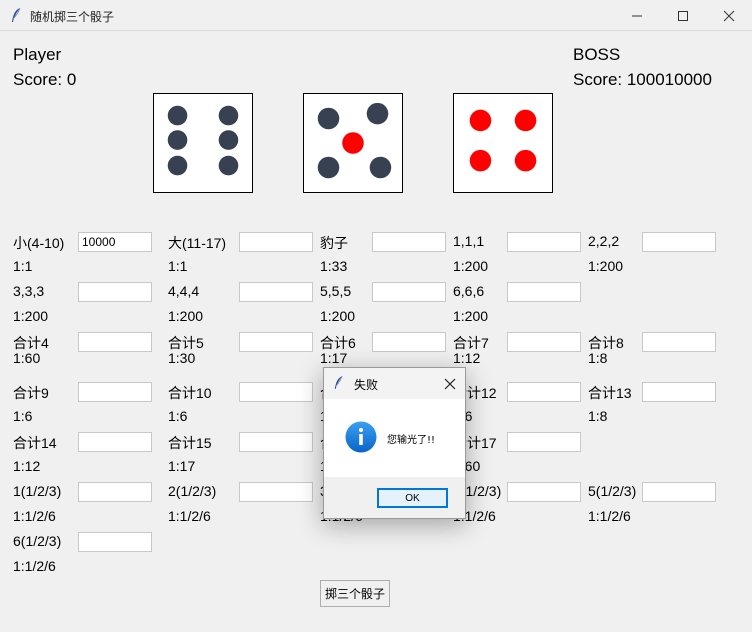 This screenshot has height=632, width=752. Describe the element at coordinates (29, 291) in the screenshot. I see `bet-label: 3,3,3` at that location.